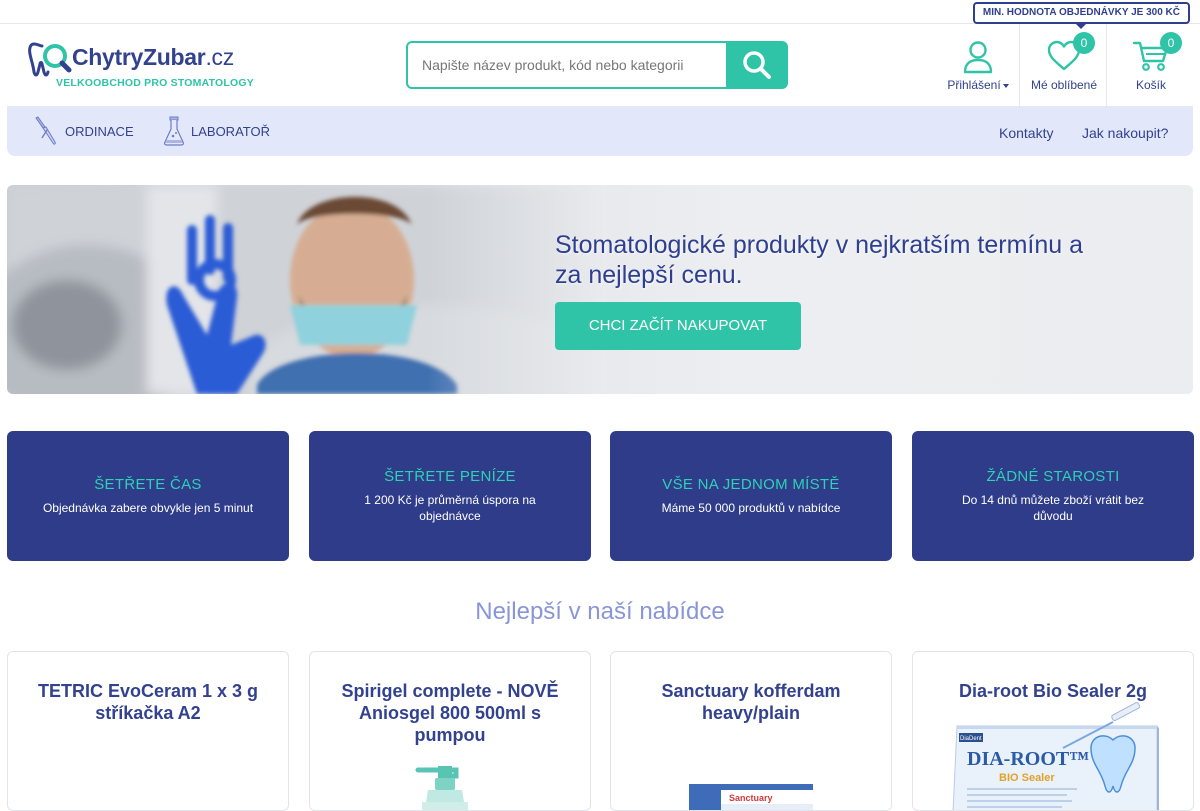 This screenshot has width=1200, height=811. Describe the element at coordinates (1027, 778) in the screenshot. I see `product-image-subtitle: BIO Sealer` at that location.